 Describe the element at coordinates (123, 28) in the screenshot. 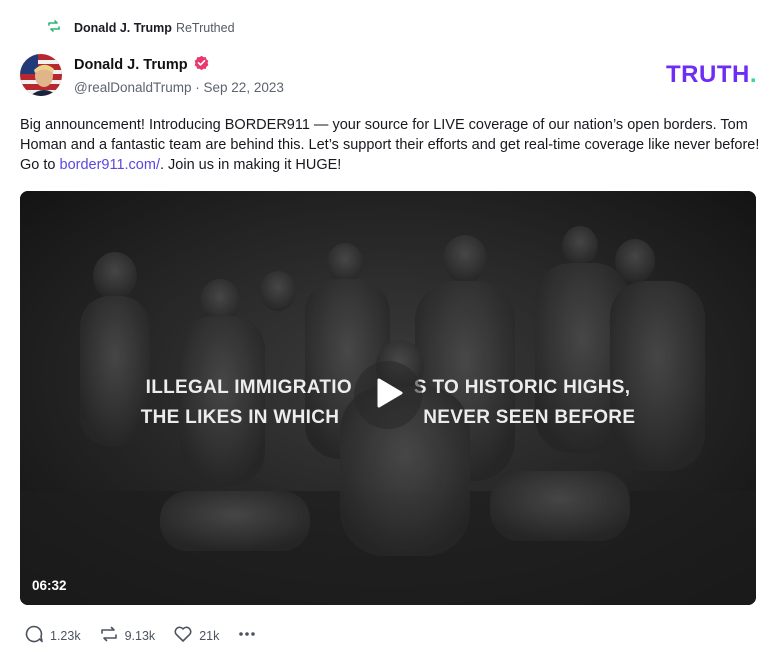

I see `retruth-author: Donald J. Trump` at that location.